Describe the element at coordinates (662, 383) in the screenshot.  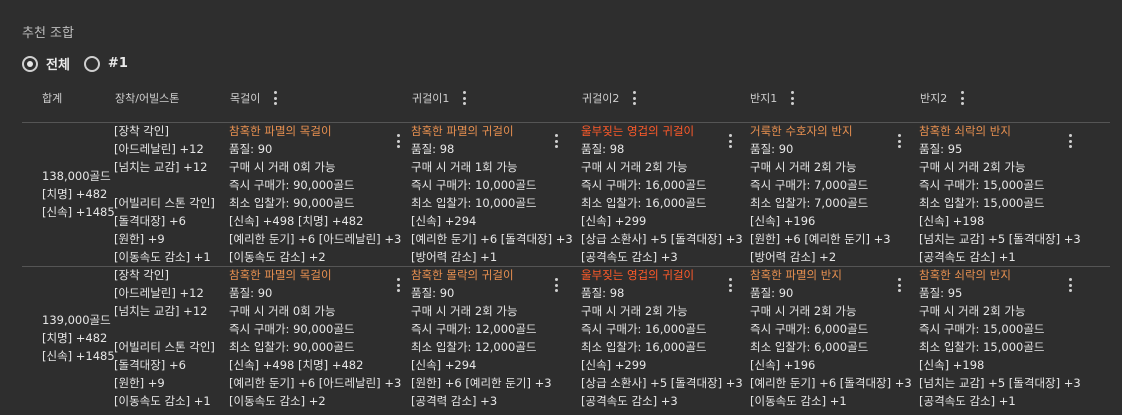
I see `item-engrave: [상급 소환사] +5 [돌격대장] +3` at that location.